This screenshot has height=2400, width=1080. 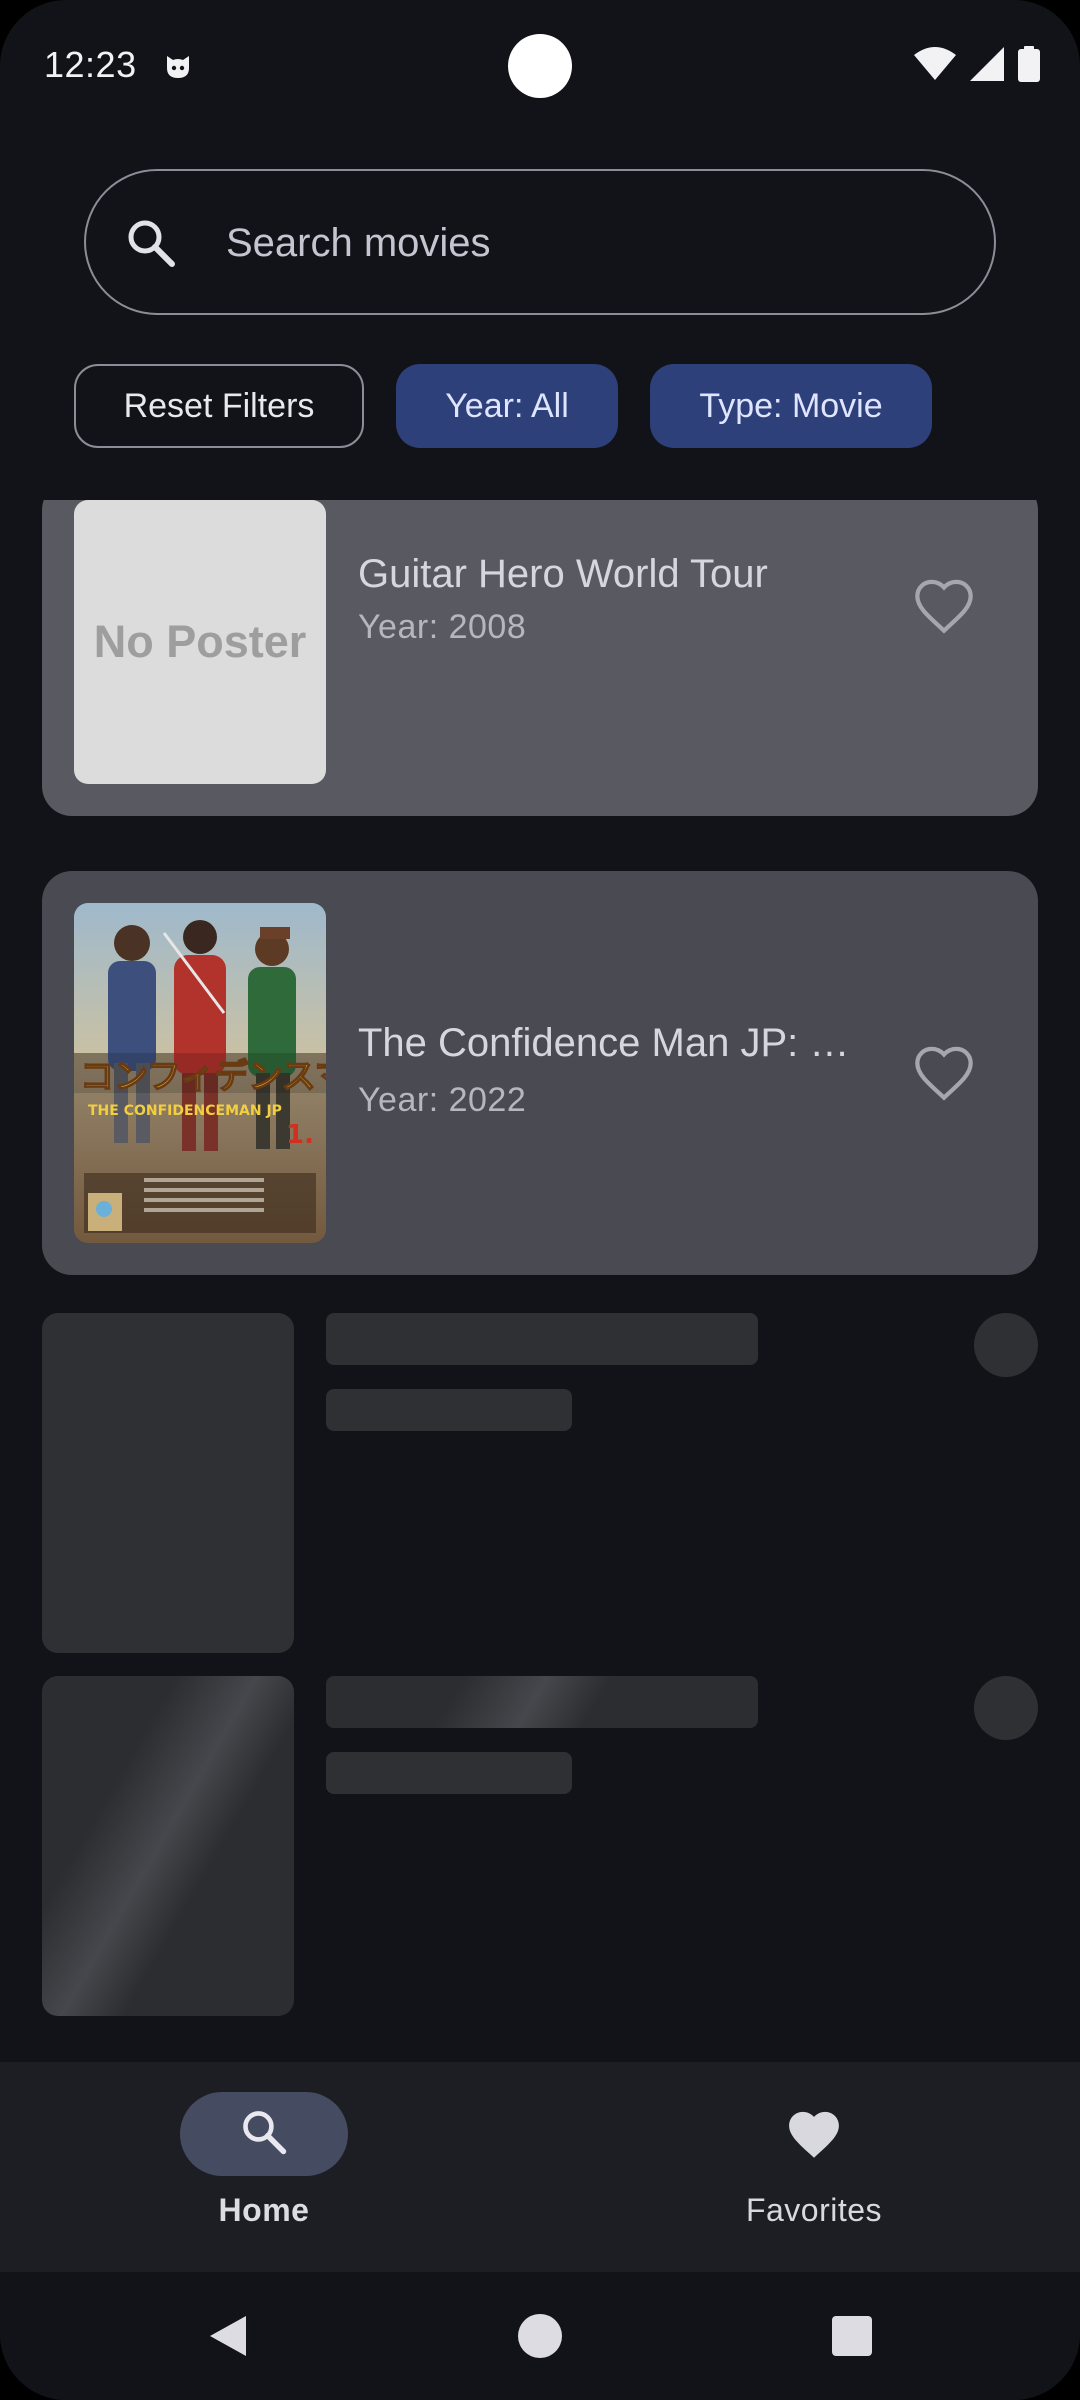 What do you see at coordinates (814, 2210) in the screenshot?
I see `nav-label-favorites: Favorites` at bounding box center [814, 2210].